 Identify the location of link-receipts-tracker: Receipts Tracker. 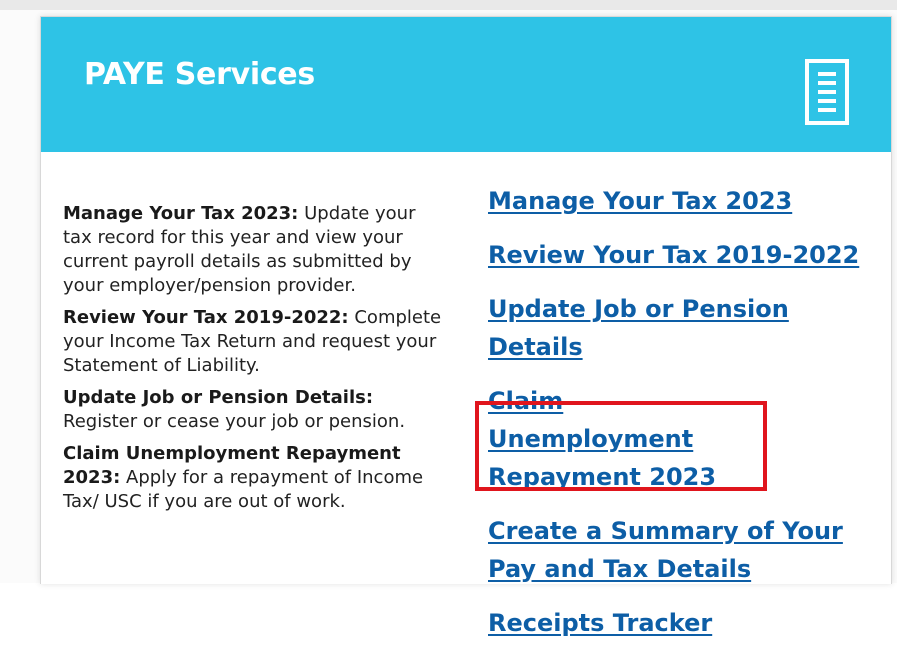
(685, 623).